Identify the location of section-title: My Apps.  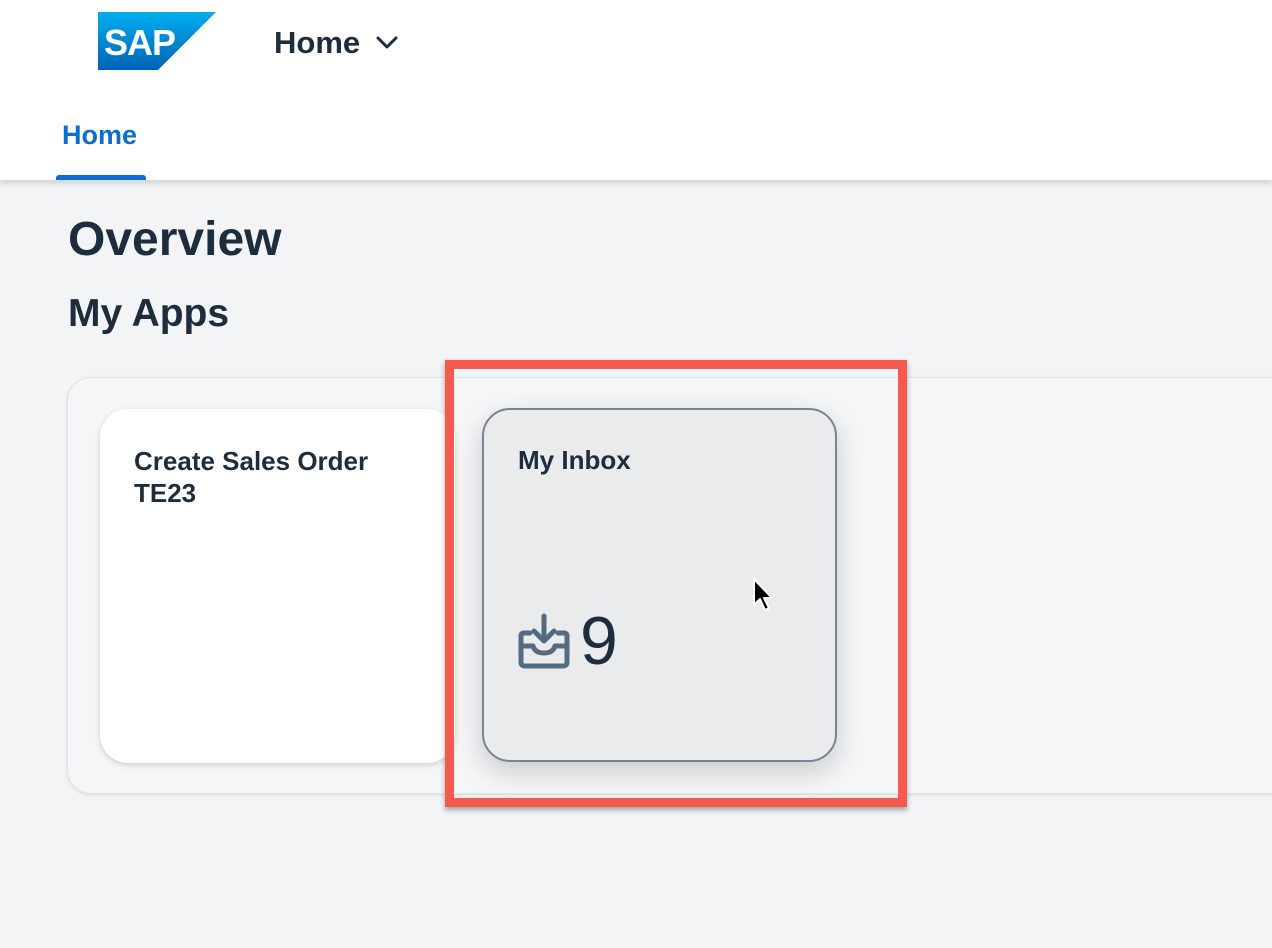
(149, 313).